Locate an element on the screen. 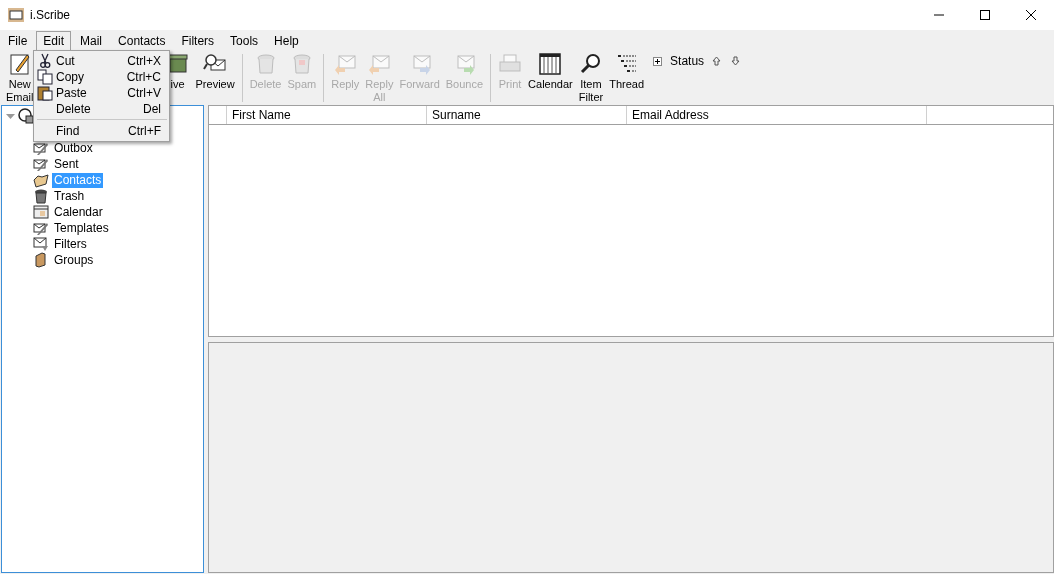 The height and width of the screenshot is (574, 1054). folder-item: Trash is located at coordinates (69, 196).